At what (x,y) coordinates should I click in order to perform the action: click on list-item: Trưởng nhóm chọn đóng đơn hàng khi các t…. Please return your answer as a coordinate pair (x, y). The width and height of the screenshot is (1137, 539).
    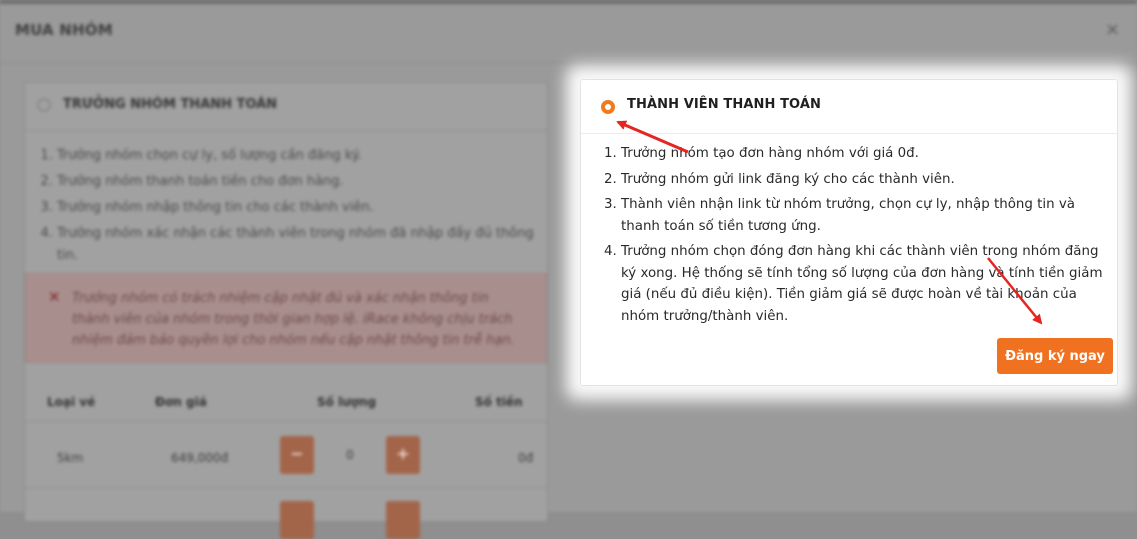
    Looking at the image, I should click on (869, 284).